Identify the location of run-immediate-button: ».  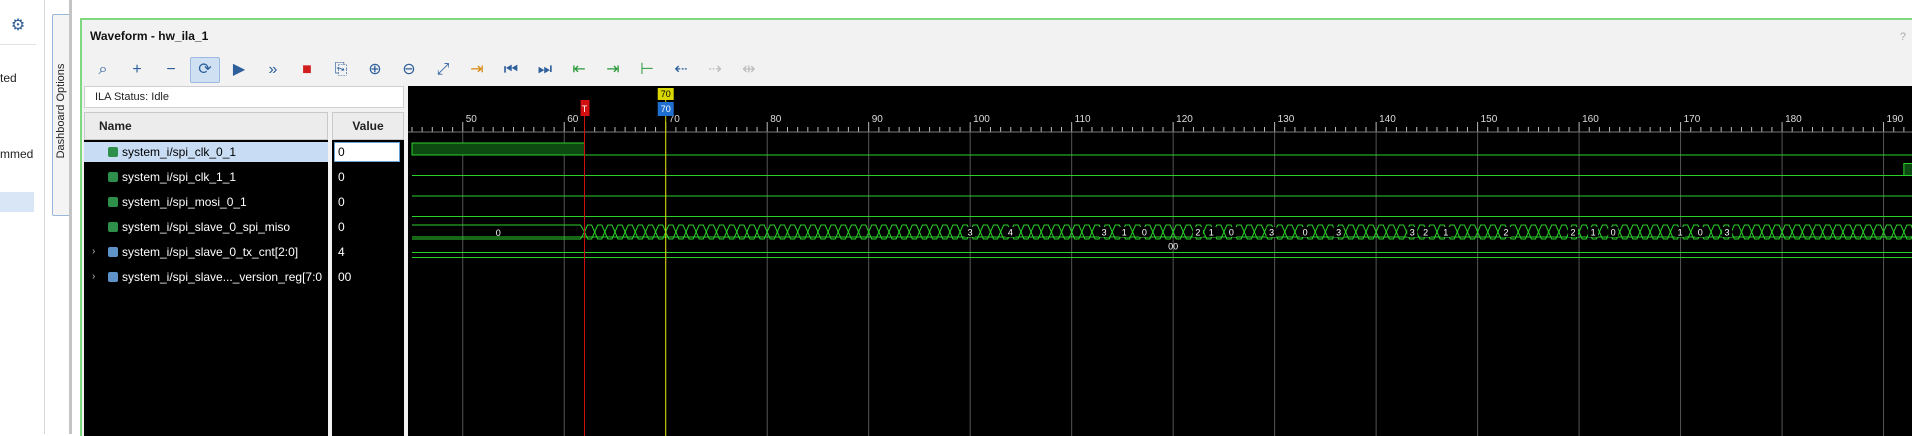
(273, 70).